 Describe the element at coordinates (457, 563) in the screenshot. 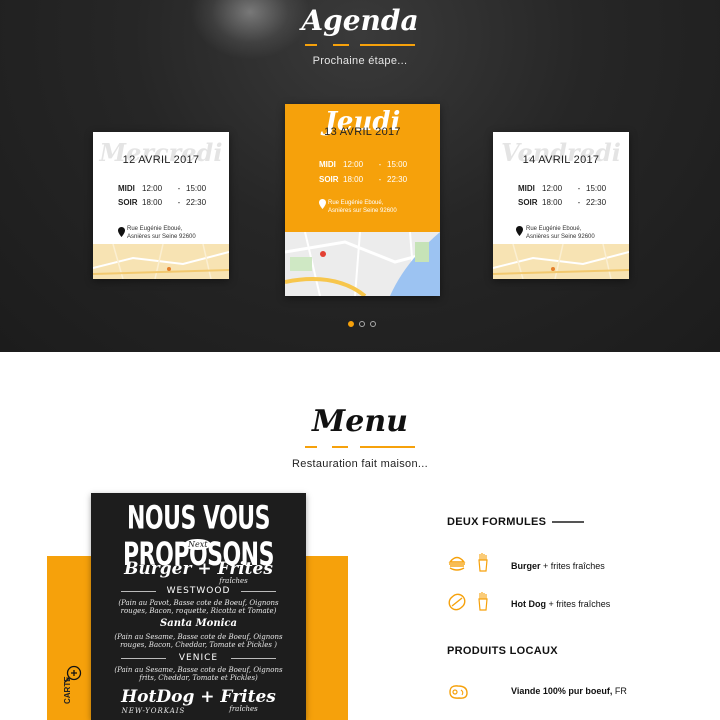

I see `burger-icon` at that location.